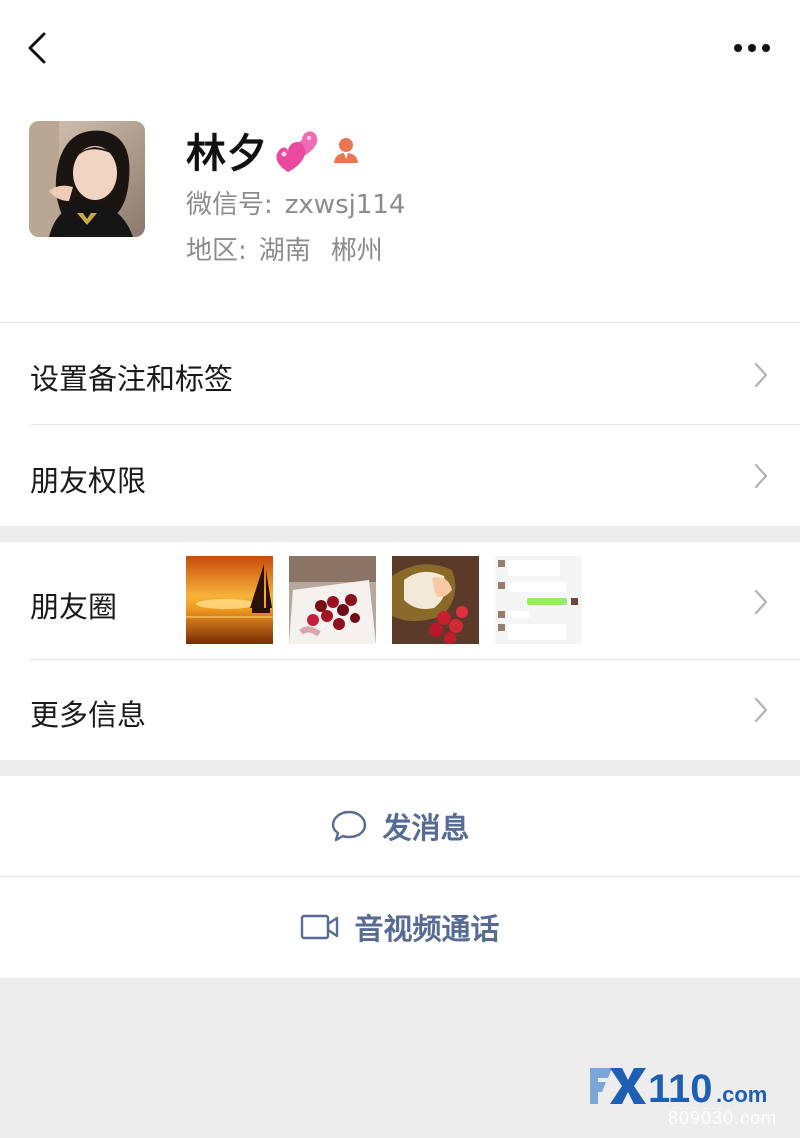  I want to click on more-info-label: 更多信息, so click(88, 715).